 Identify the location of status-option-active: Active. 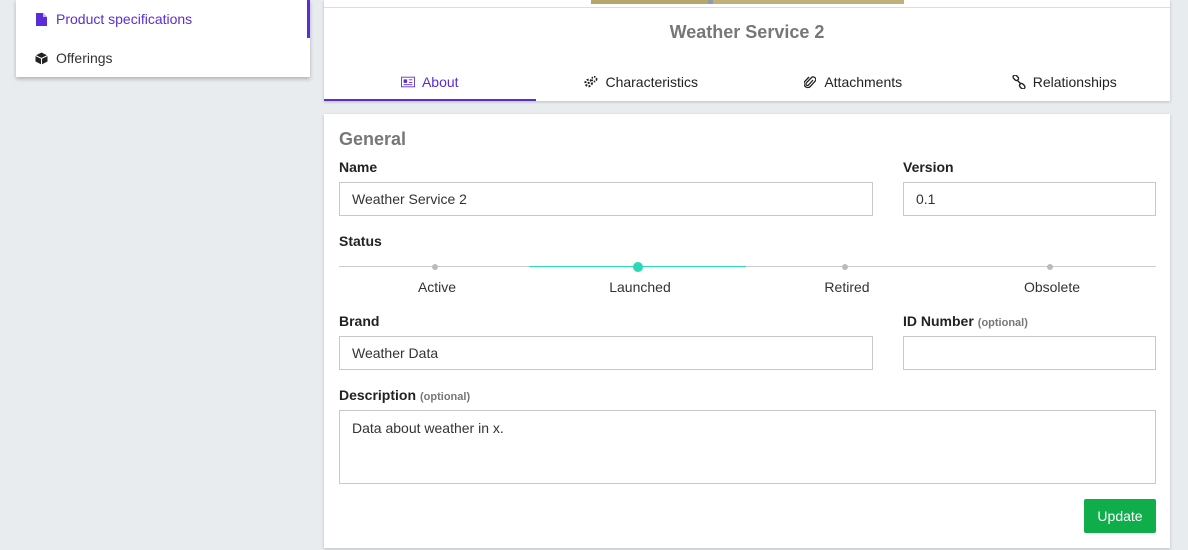
(437, 287).